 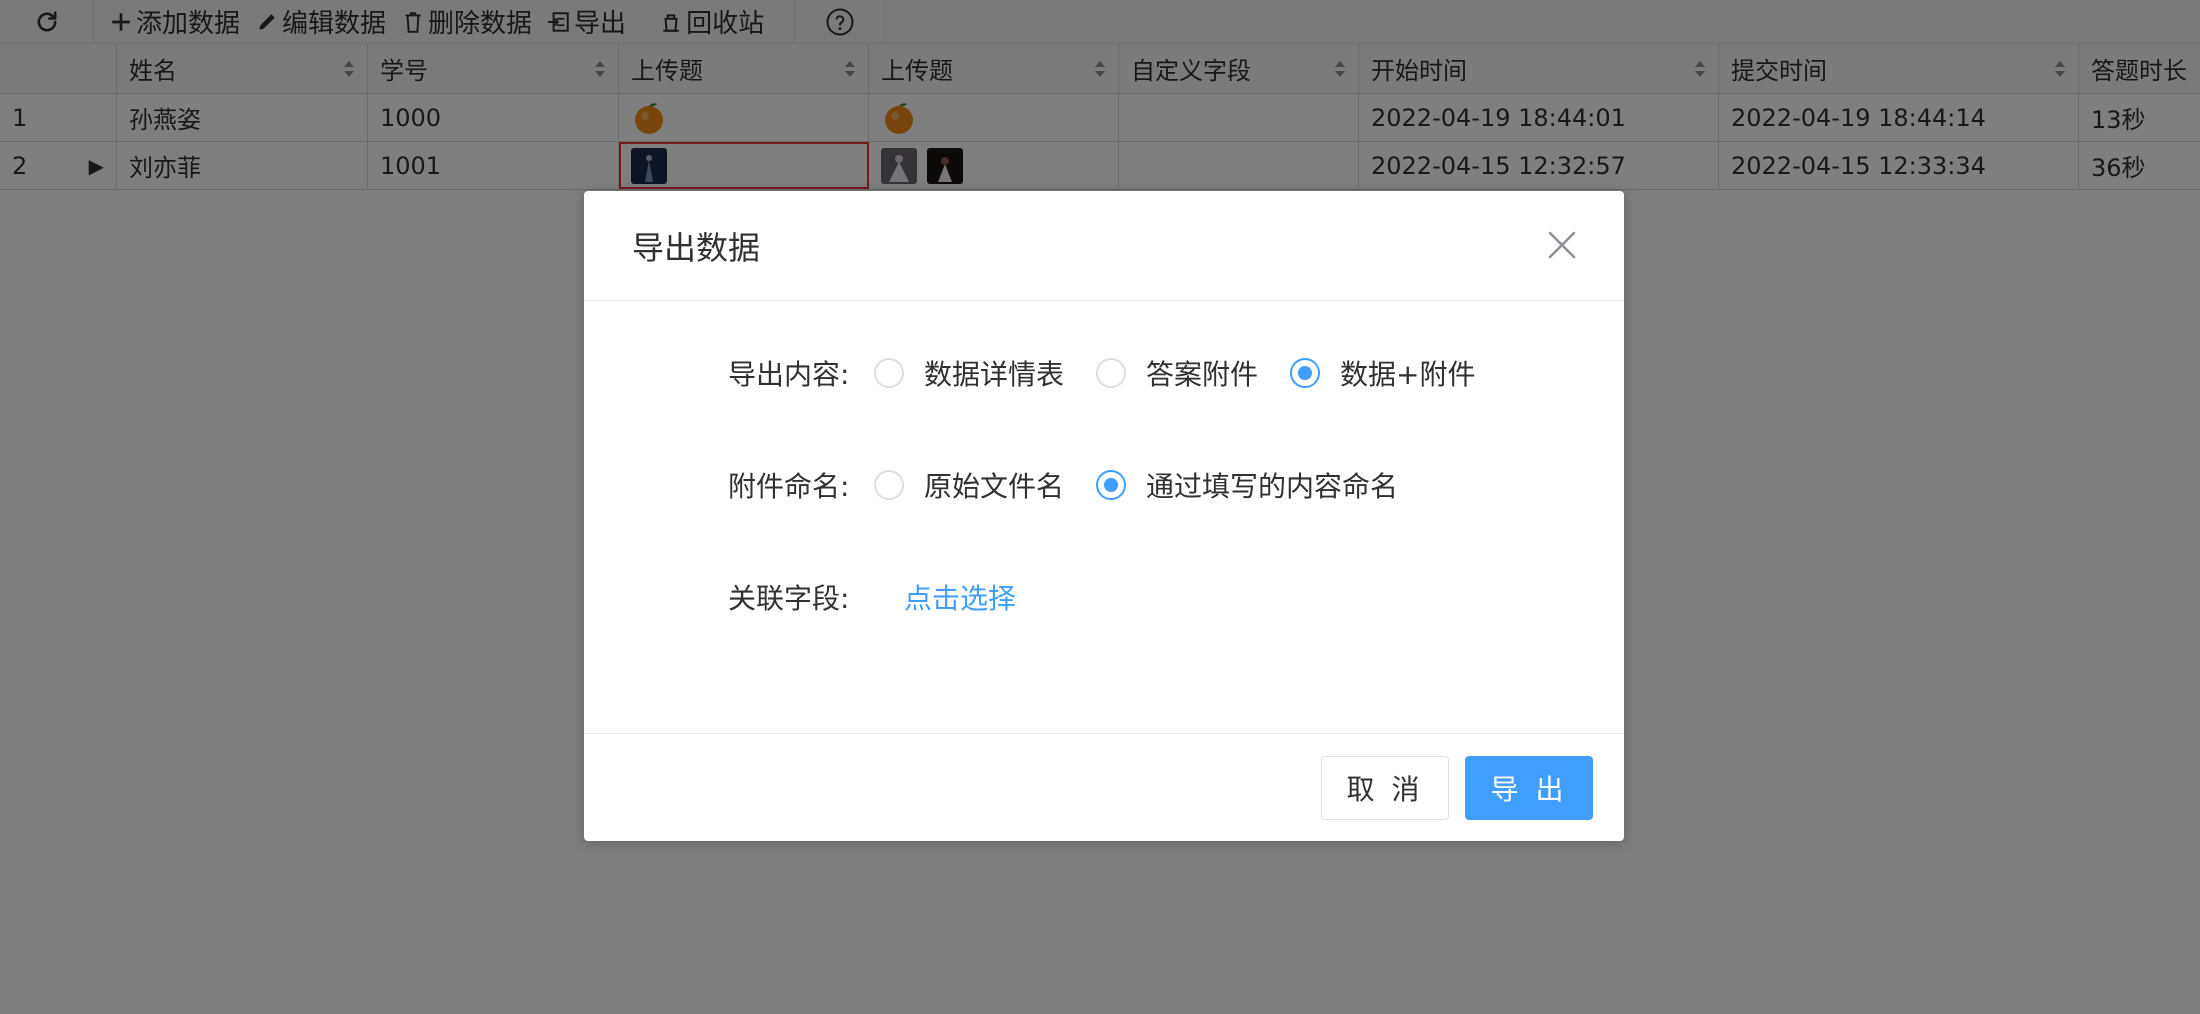 I want to click on dialog-header: 导出数据, so click(x=1104, y=246).